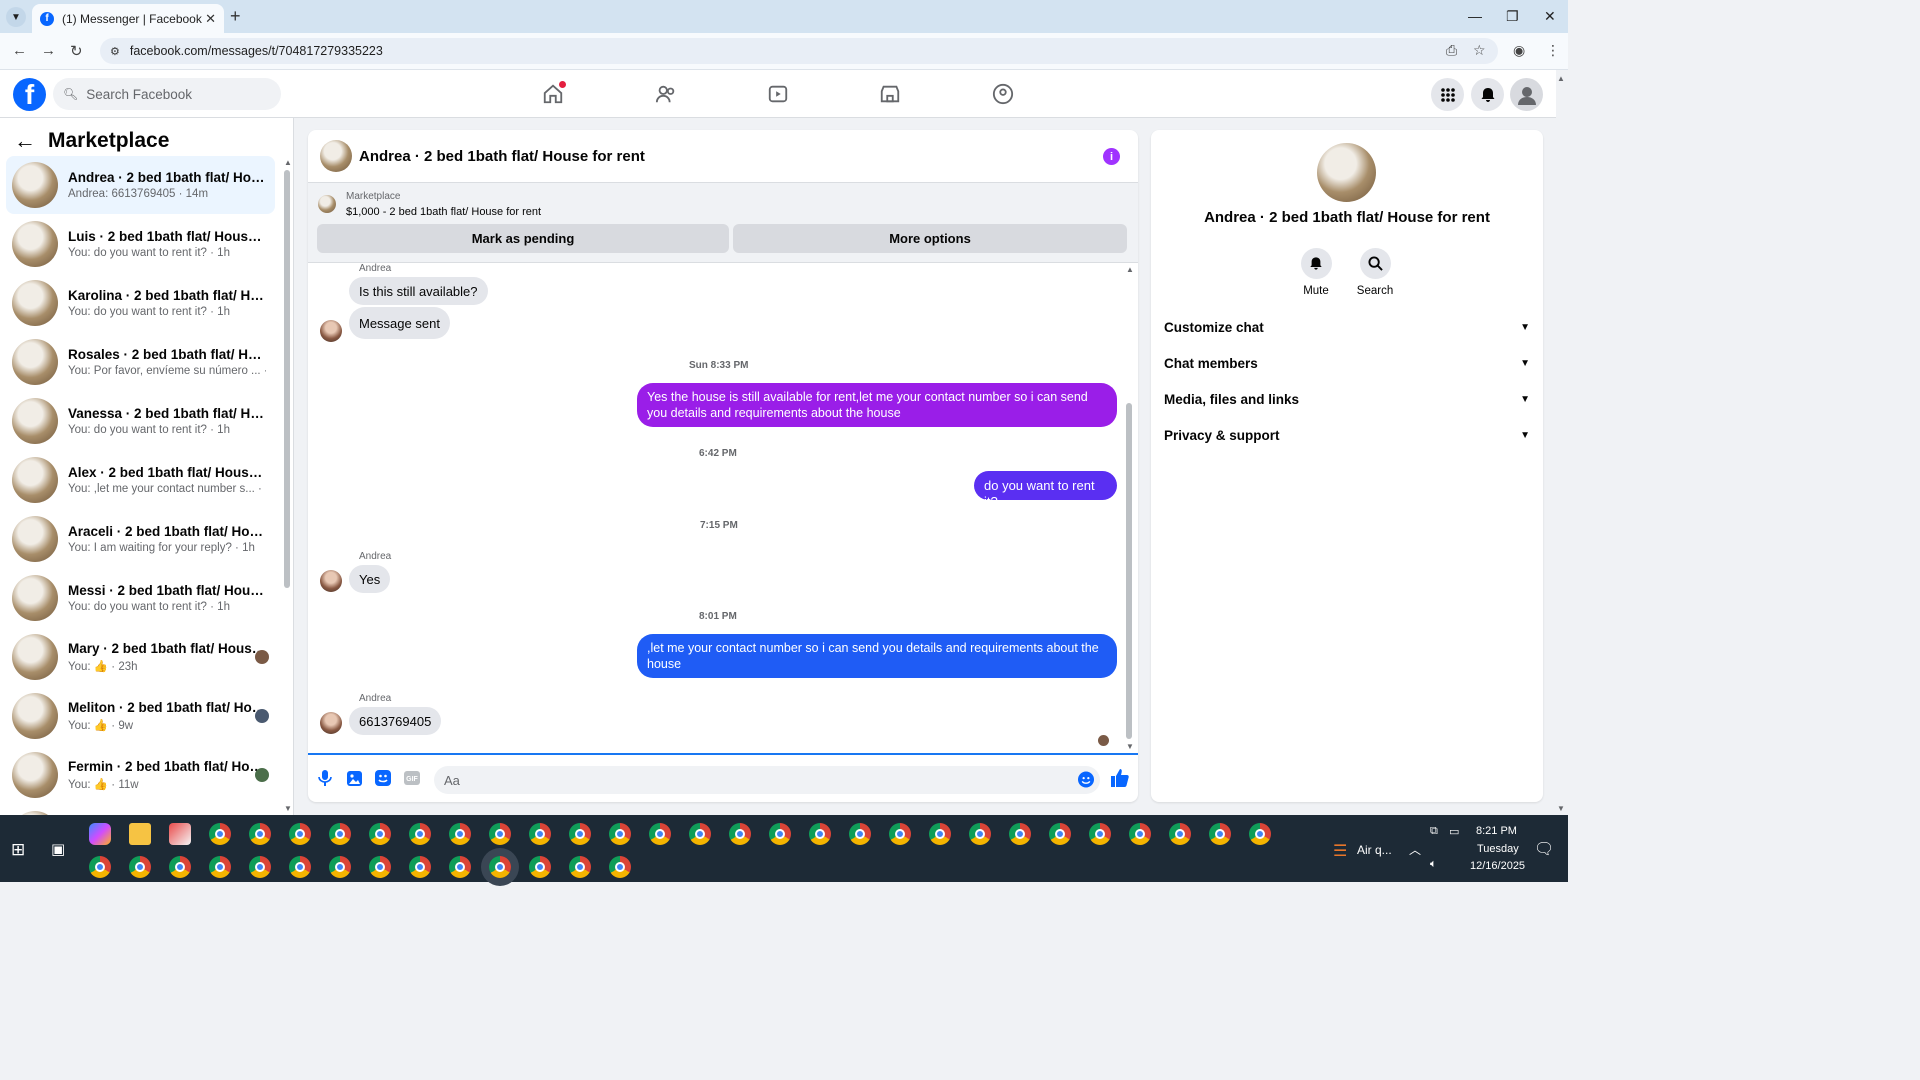 The height and width of the screenshot is (1080, 1920). What do you see at coordinates (1475, 16) in the screenshot?
I see `minimize-button: —` at bounding box center [1475, 16].